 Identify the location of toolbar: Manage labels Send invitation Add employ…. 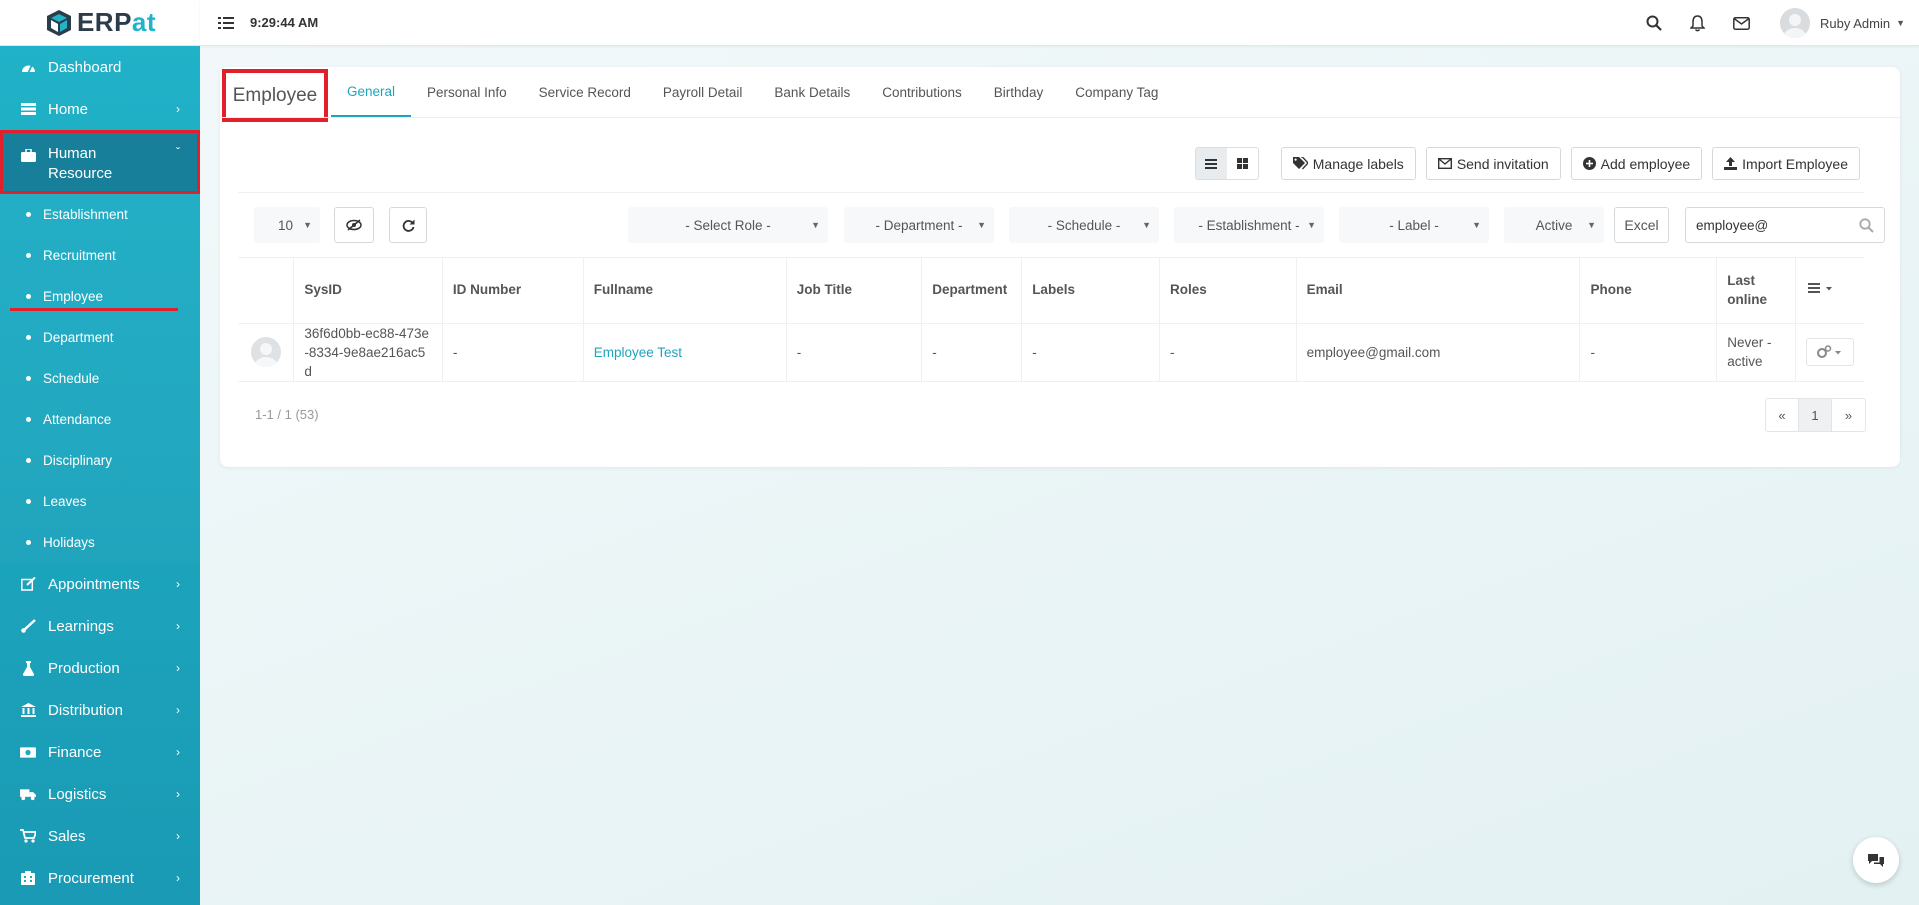
(1527, 163).